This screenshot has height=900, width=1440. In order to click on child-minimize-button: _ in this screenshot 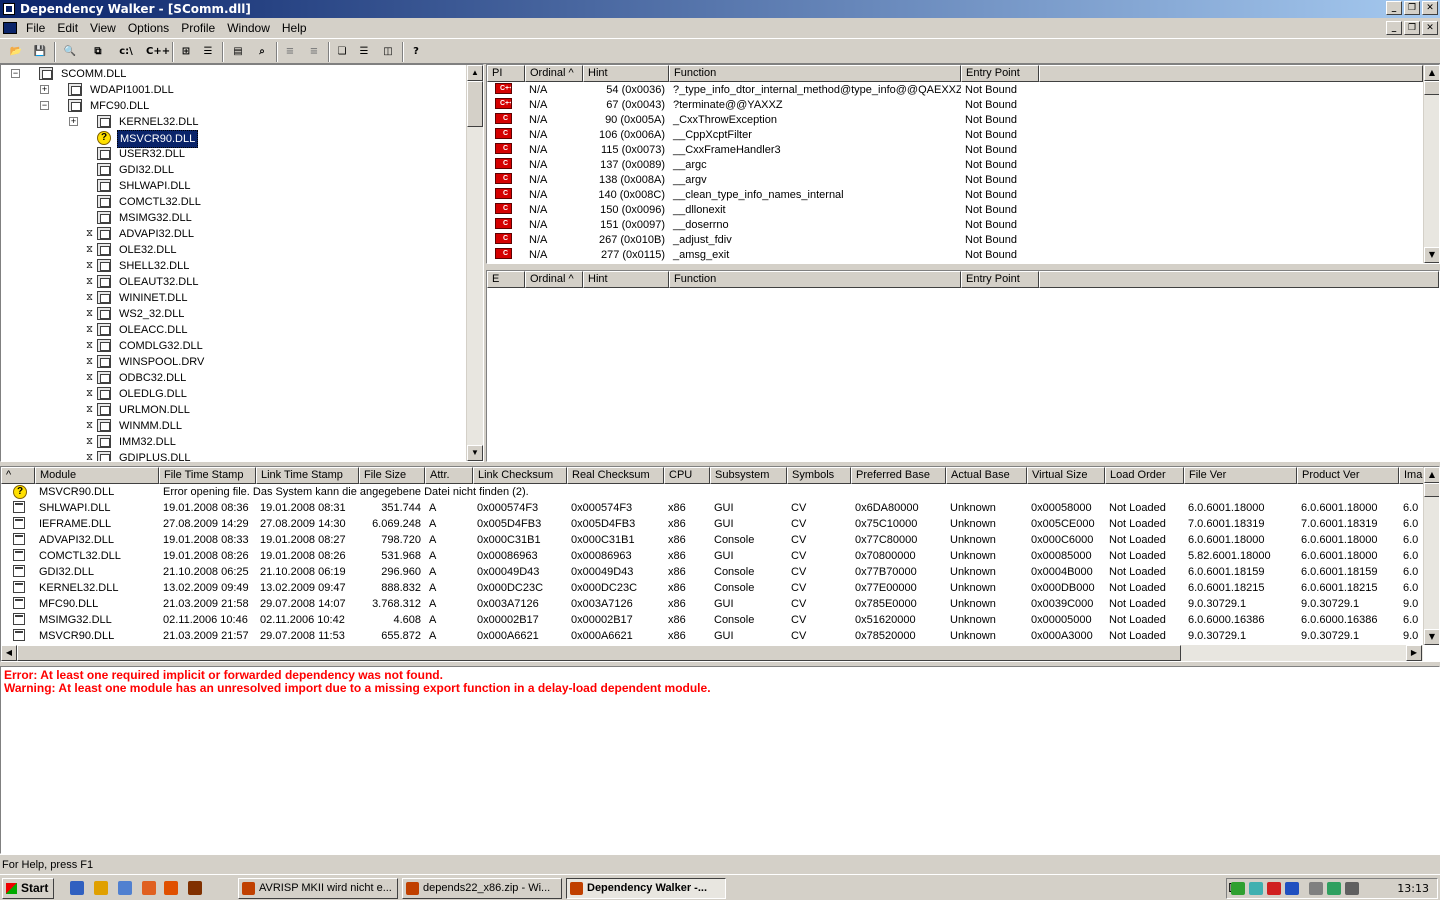, I will do `click(1394, 28)`.